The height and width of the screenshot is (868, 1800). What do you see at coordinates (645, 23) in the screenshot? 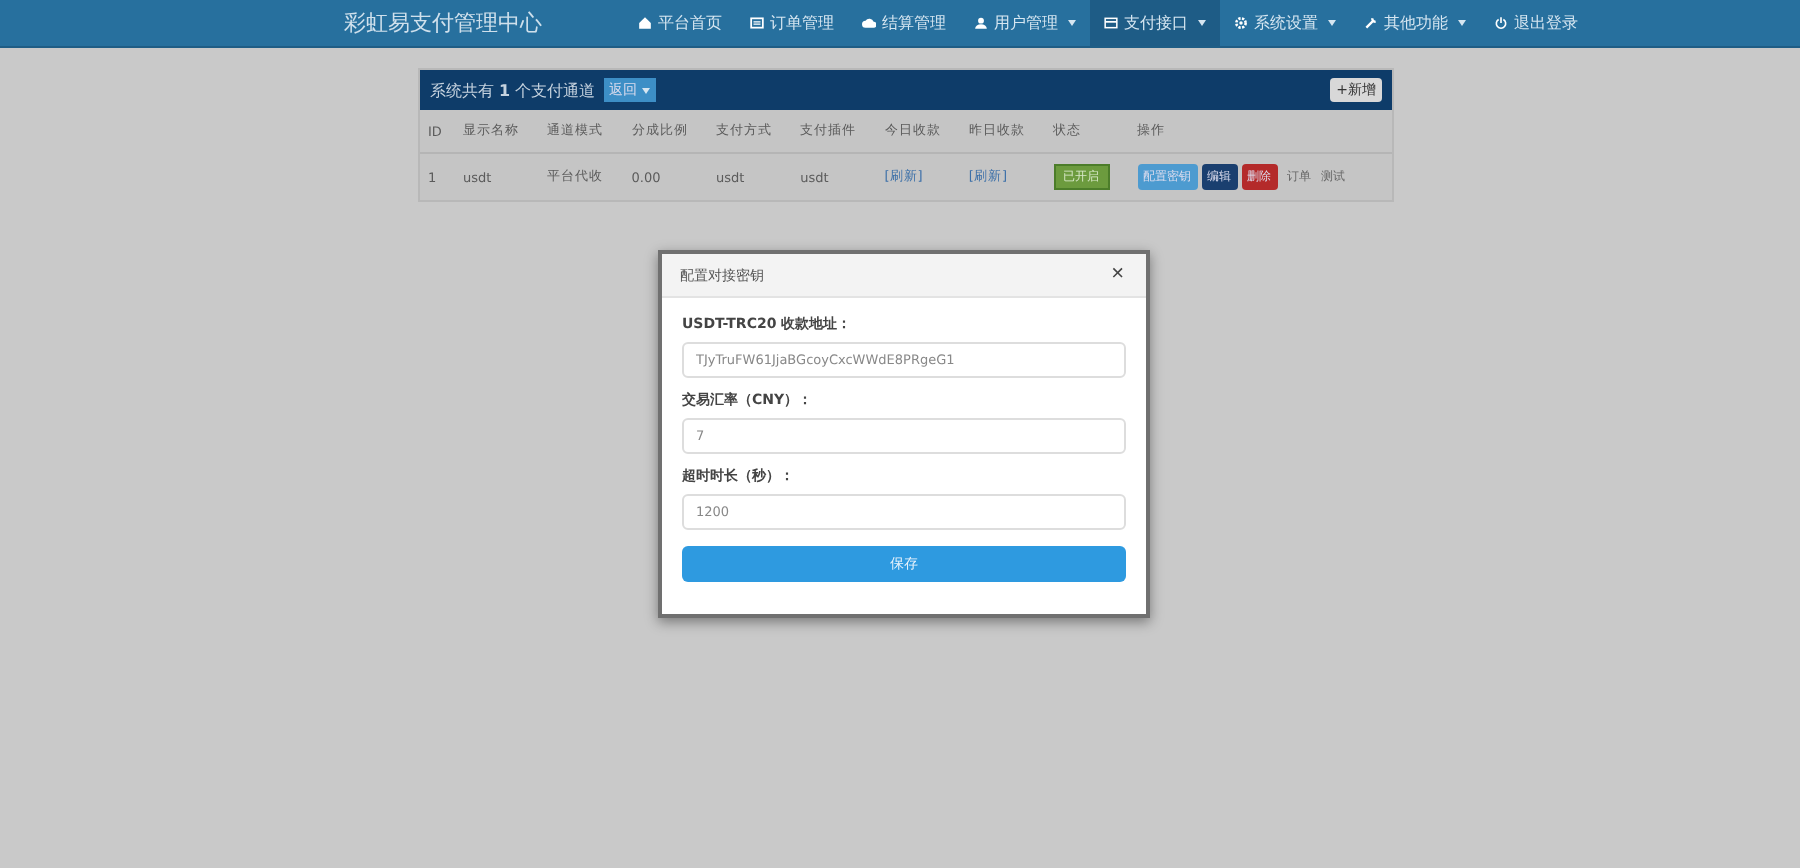
I see `house-icon` at bounding box center [645, 23].